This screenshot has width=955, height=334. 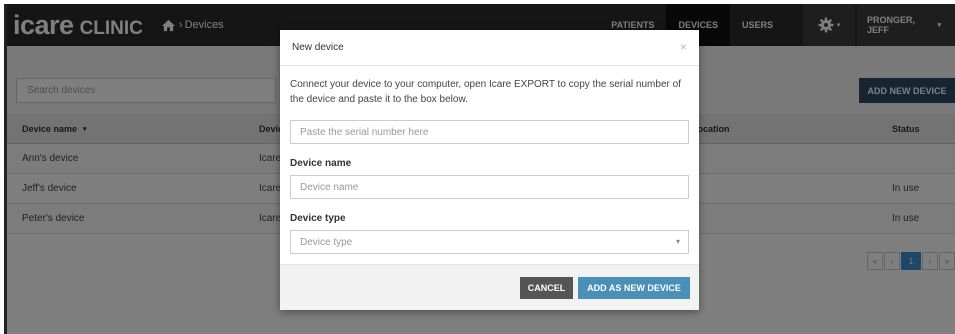 What do you see at coordinates (677, 241) in the screenshot?
I see `chevron-down-icon: ▾` at bounding box center [677, 241].